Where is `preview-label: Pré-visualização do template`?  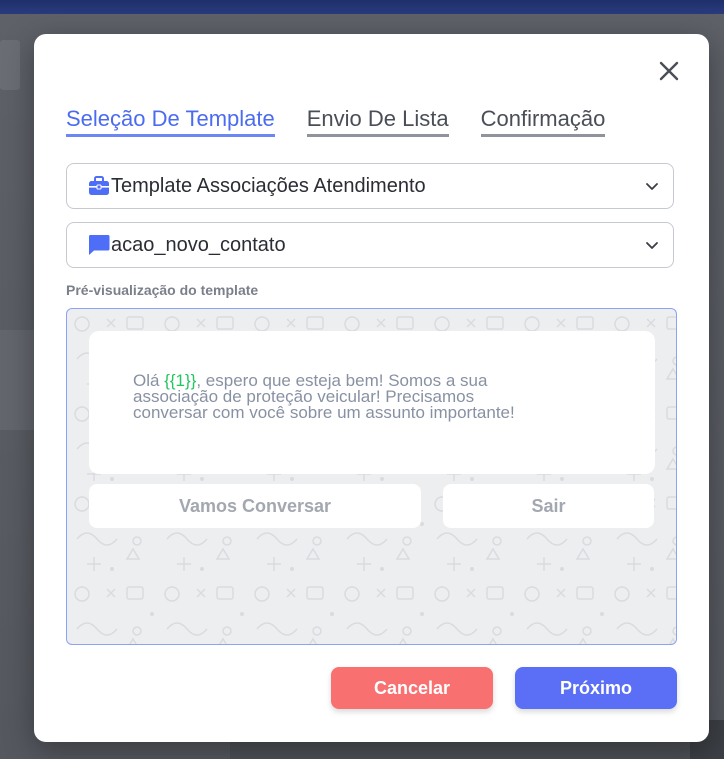 preview-label: Pré-visualização do template is located at coordinates (162, 290).